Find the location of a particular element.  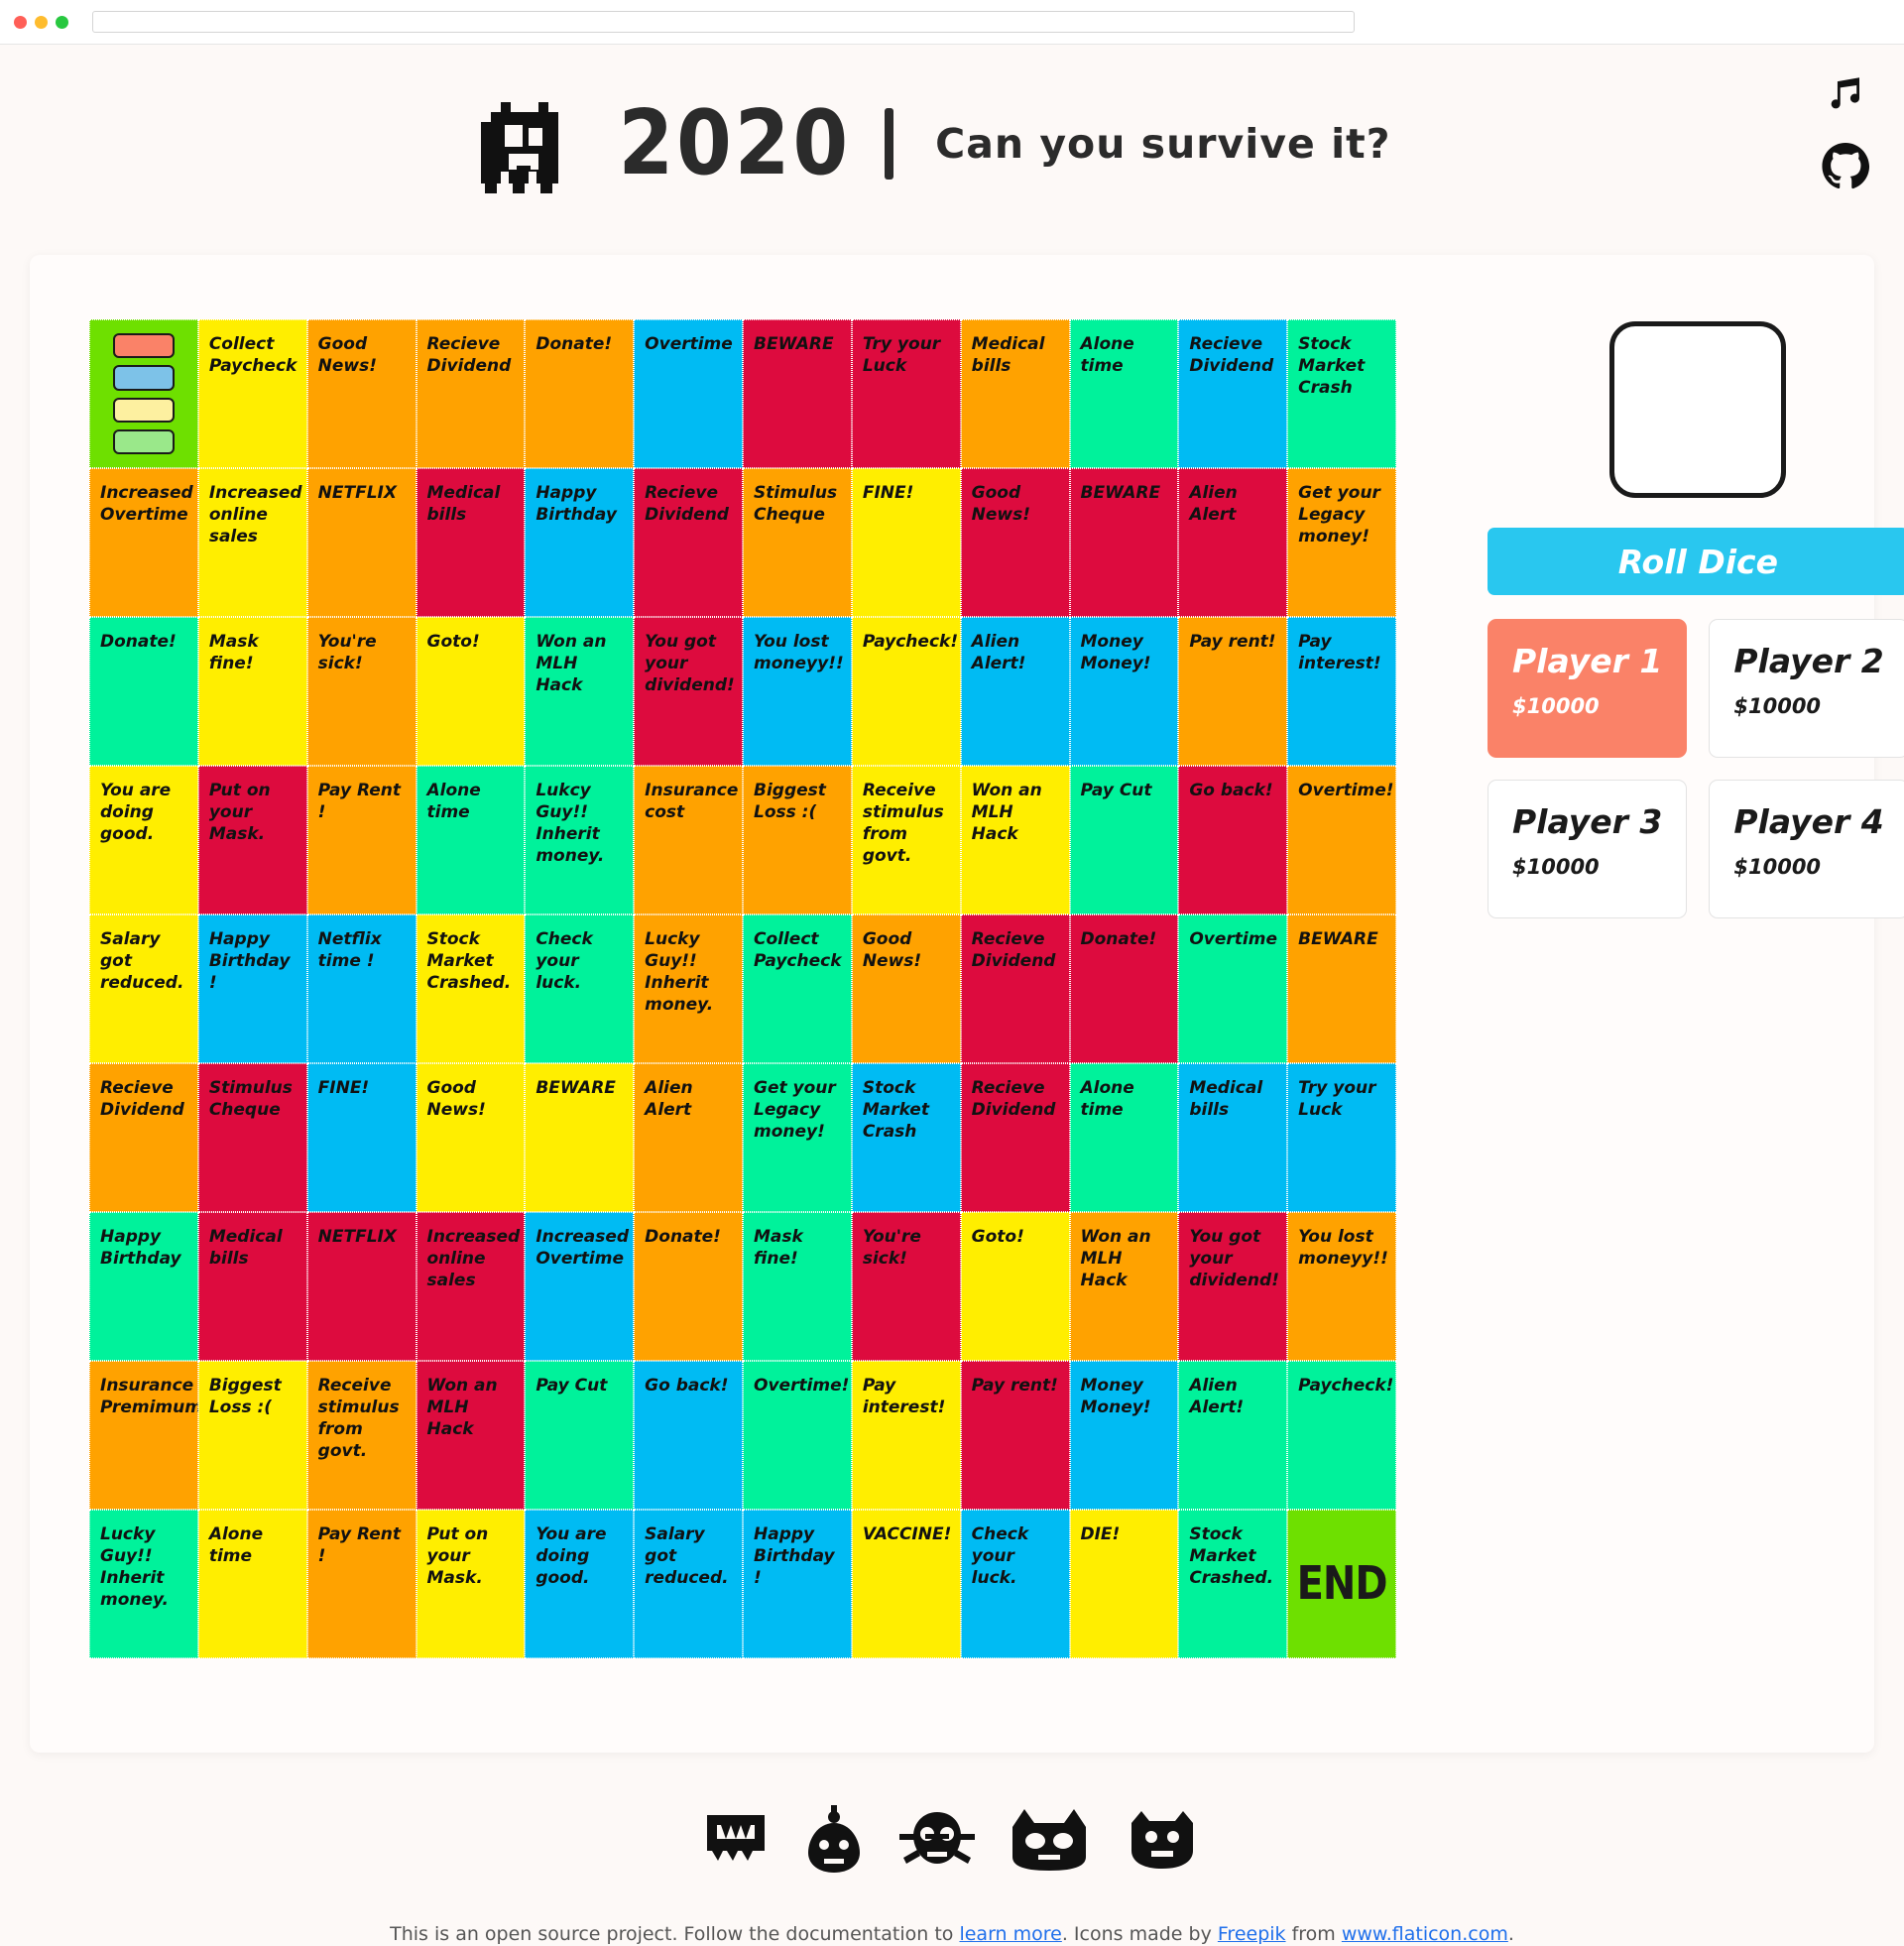

board-cell: Pay rent! is located at coordinates (1233, 691).